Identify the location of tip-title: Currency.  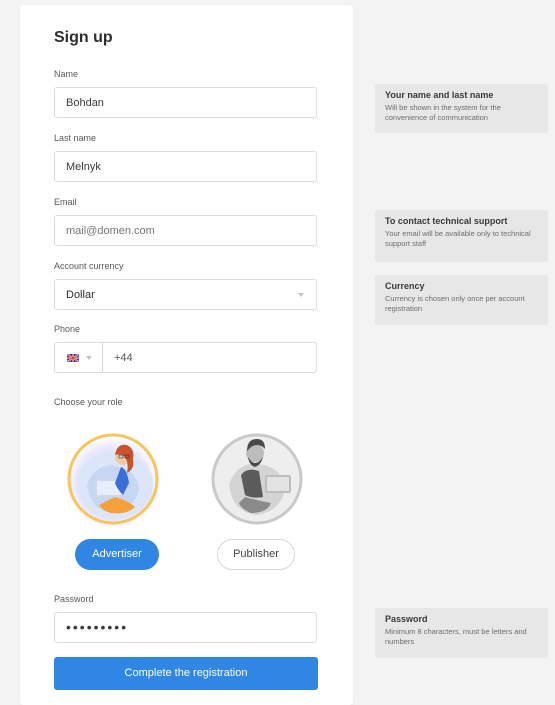
(405, 286).